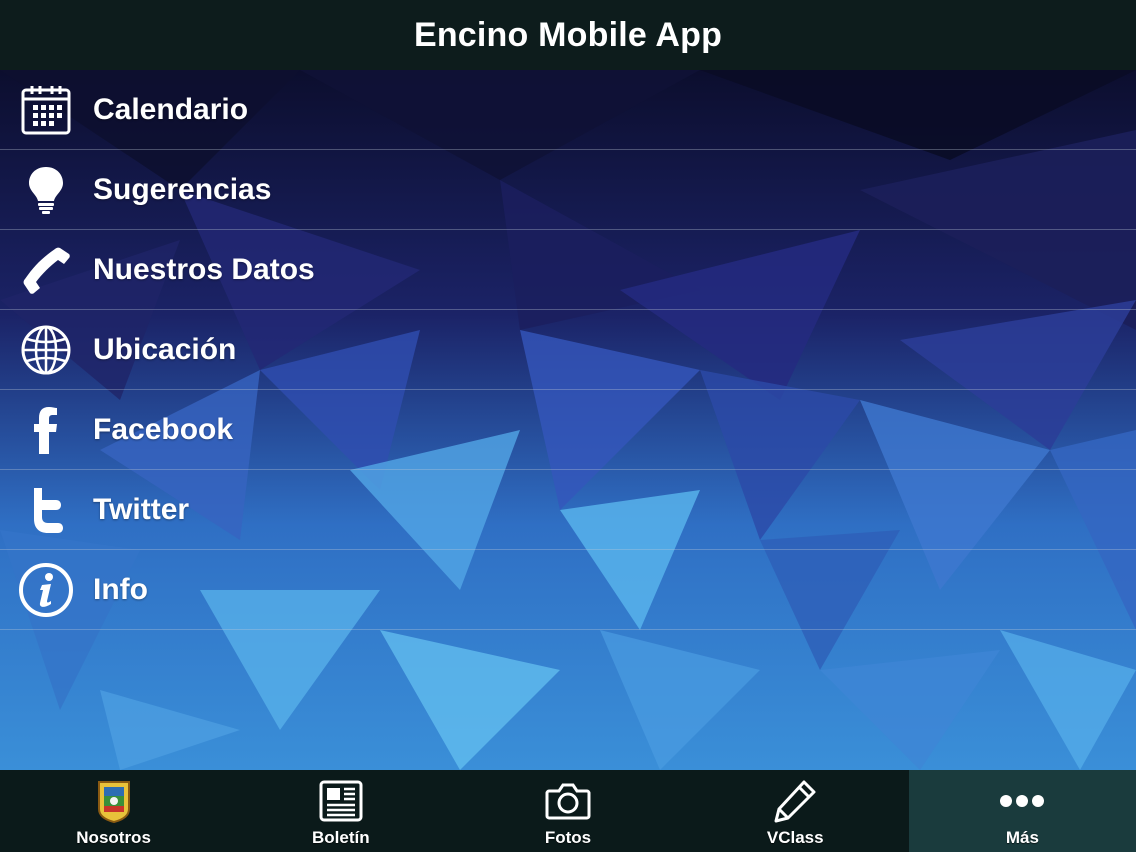  What do you see at coordinates (141, 509) in the screenshot?
I see `menu-item-label: Twitter` at bounding box center [141, 509].